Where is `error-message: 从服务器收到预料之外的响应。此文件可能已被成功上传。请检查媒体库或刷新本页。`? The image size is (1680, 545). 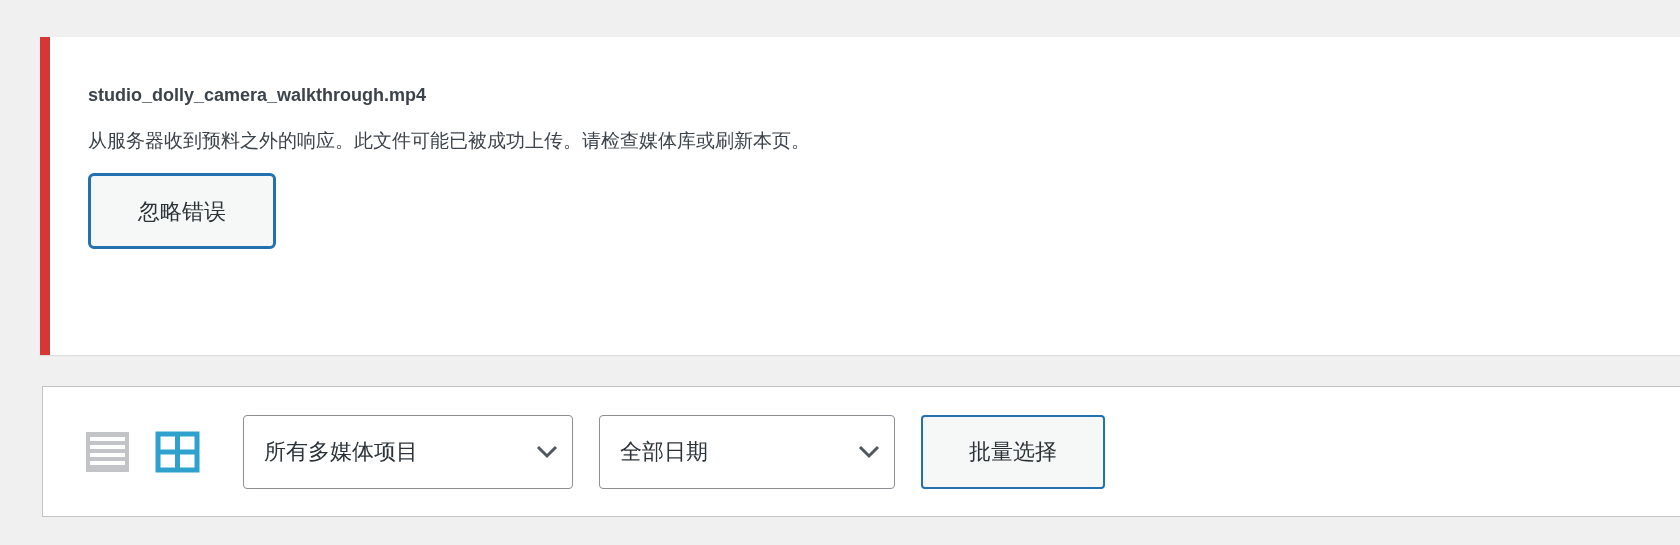
error-message: 从服务器收到预料之外的响应。此文件可能已被成功上传。请检查媒体库或刷新本页。 is located at coordinates (449, 140).